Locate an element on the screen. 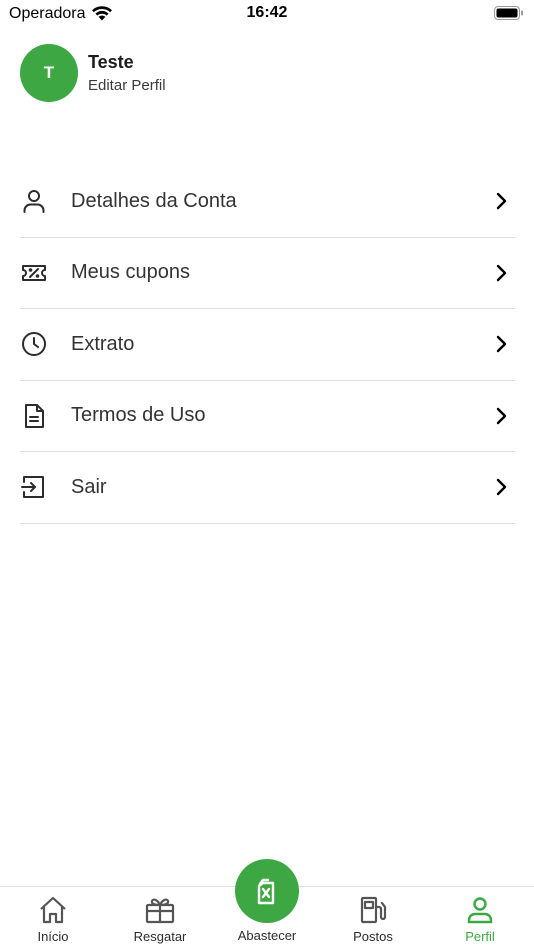  gas-station-icon is located at coordinates (373, 910).